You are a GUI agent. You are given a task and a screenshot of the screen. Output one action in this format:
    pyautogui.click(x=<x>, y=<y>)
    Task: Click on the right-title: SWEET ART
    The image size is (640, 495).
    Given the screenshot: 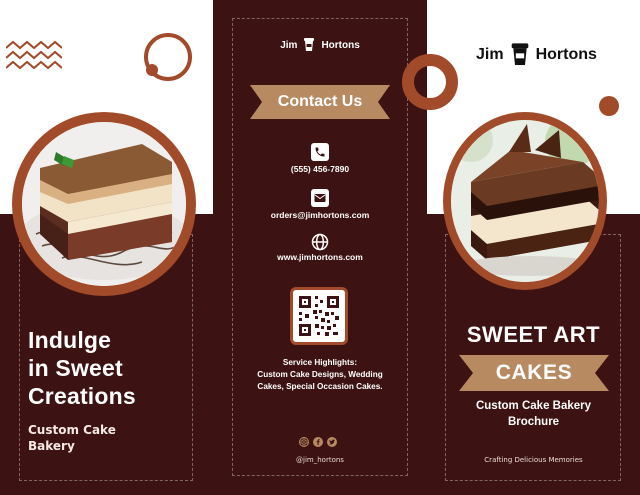 What is the action you would take?
    pyautogui.click(x=533, y=334)
    